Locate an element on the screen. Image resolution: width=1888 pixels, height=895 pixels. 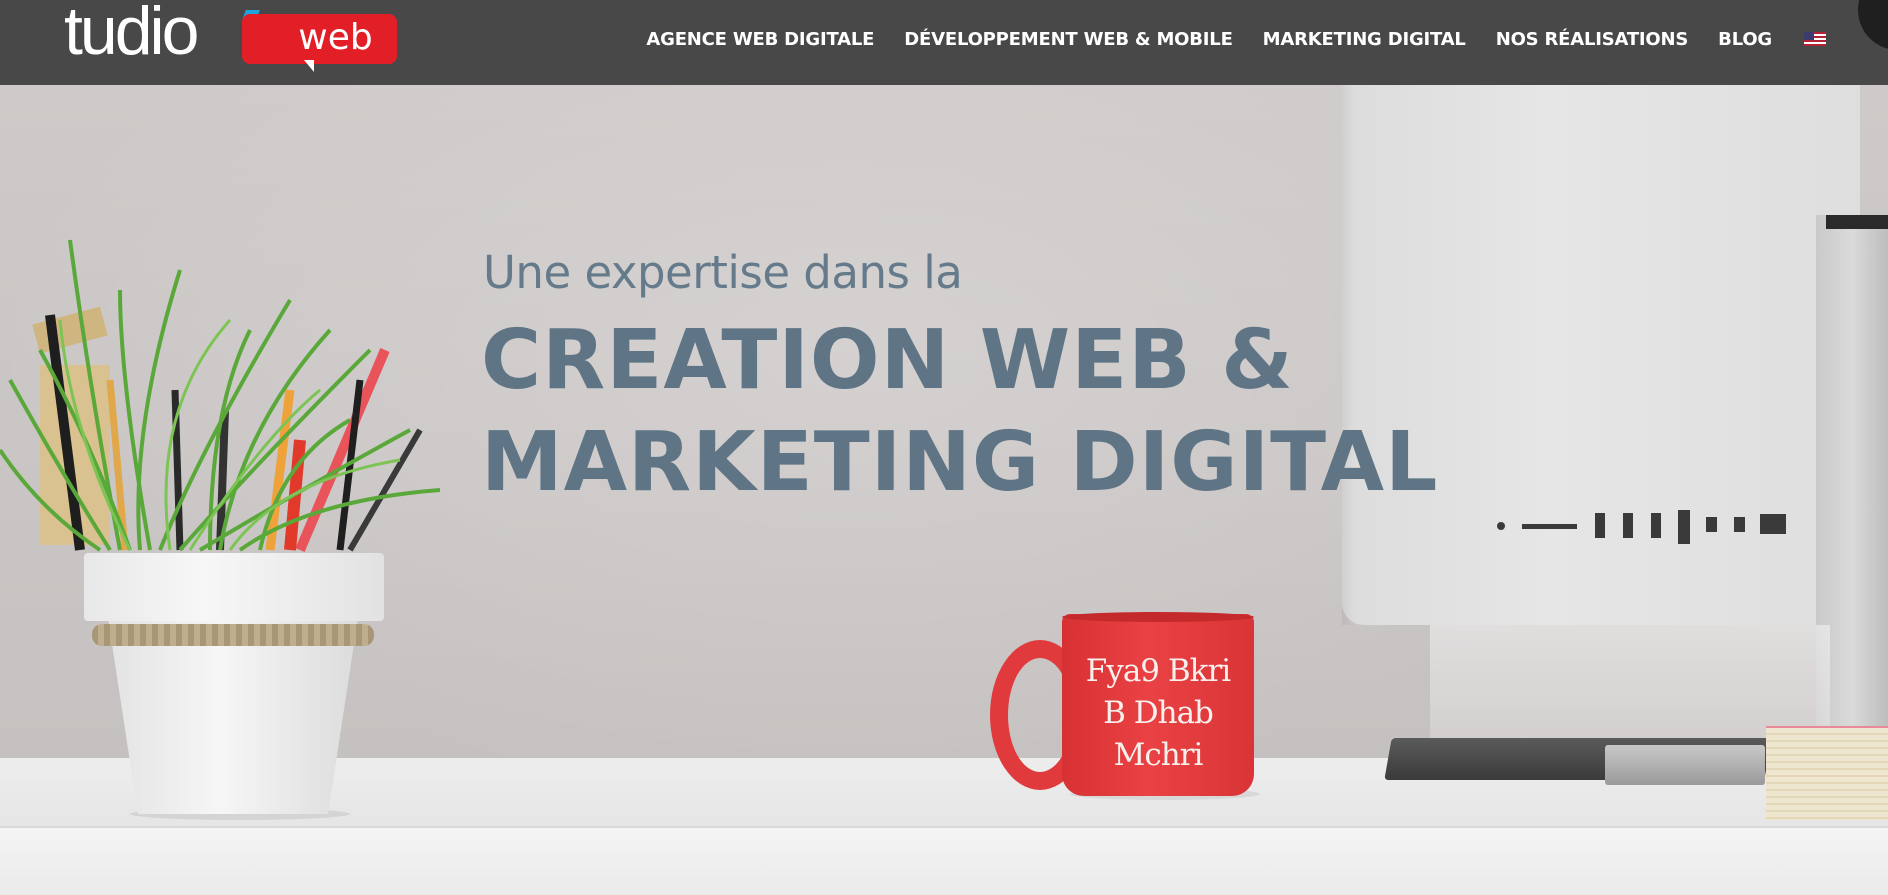
mug-text: Fya9 Bkri B Dhab Mchri is located at coordinates (1158, 713).